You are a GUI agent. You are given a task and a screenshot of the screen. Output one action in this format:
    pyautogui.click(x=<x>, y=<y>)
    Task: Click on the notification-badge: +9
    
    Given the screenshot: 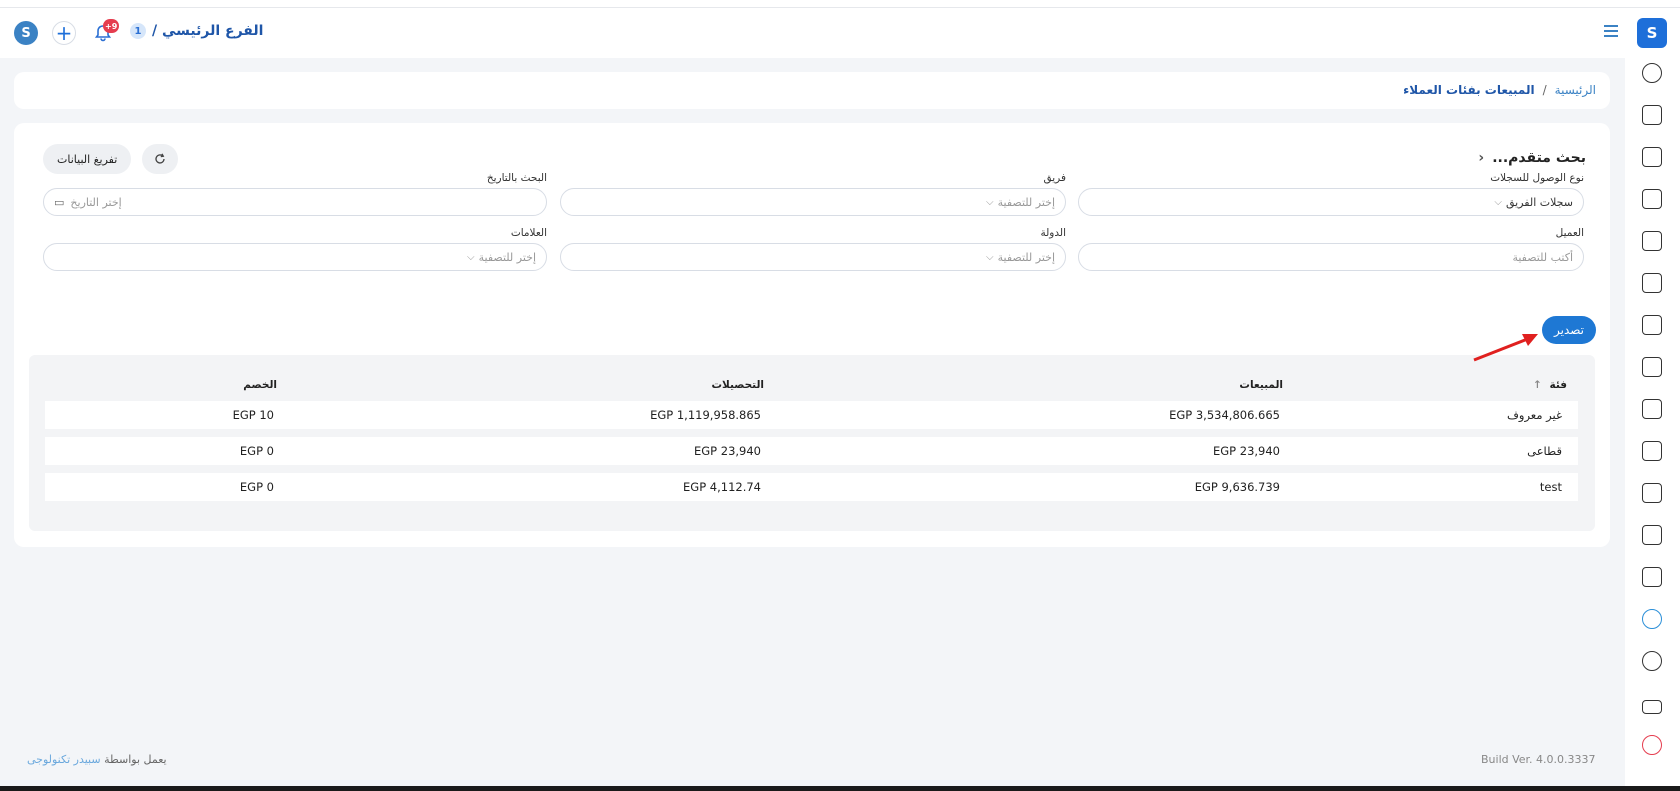 What is the action you would take?
    pyautogui.click(x=111, y=26)
    